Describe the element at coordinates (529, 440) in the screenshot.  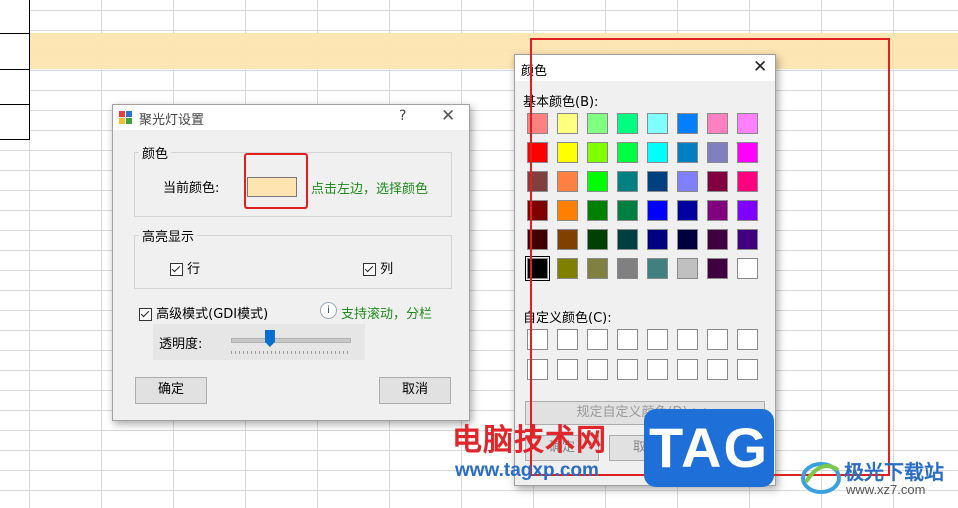
I see `watermark-site-name: 电脑技术网` at that location.